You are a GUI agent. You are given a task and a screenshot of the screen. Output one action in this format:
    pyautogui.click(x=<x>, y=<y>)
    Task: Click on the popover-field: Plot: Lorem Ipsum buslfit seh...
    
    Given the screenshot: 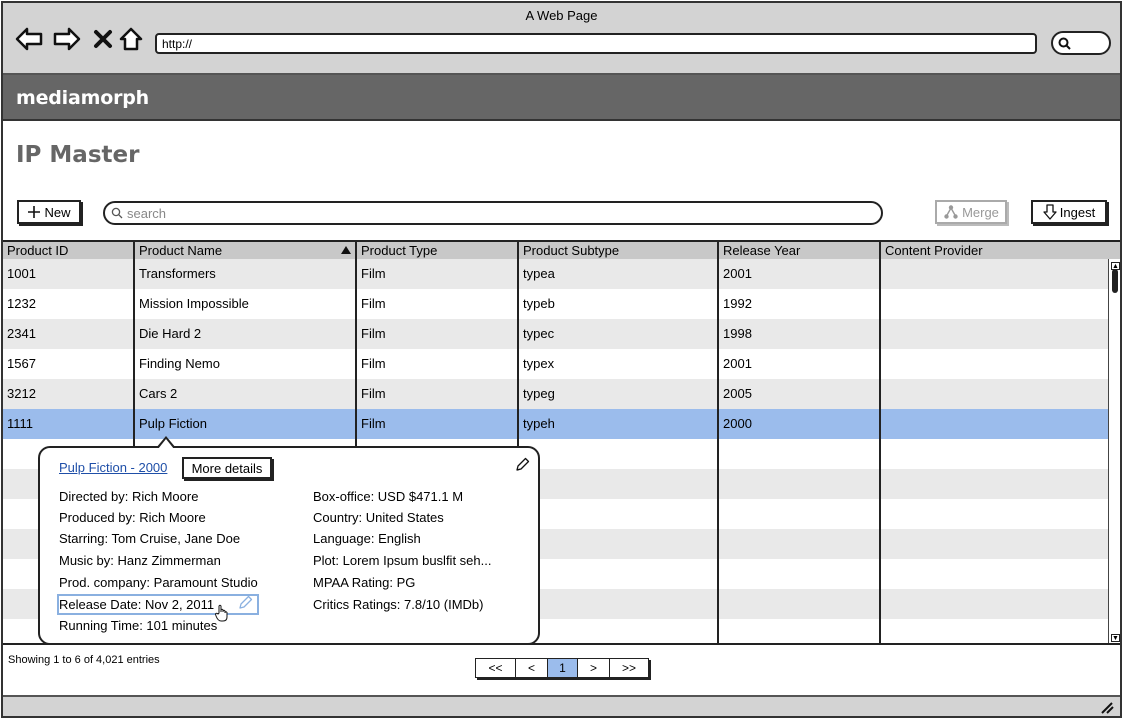 What is the action you would take?
    pyautogui.click(x=402, y=560)
    